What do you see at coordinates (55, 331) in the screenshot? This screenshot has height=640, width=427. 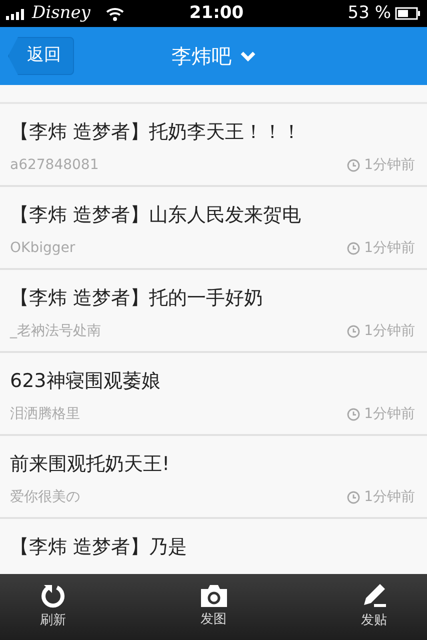 I see `post-author: _老衲法号处南` at bounding box center [55, 331].